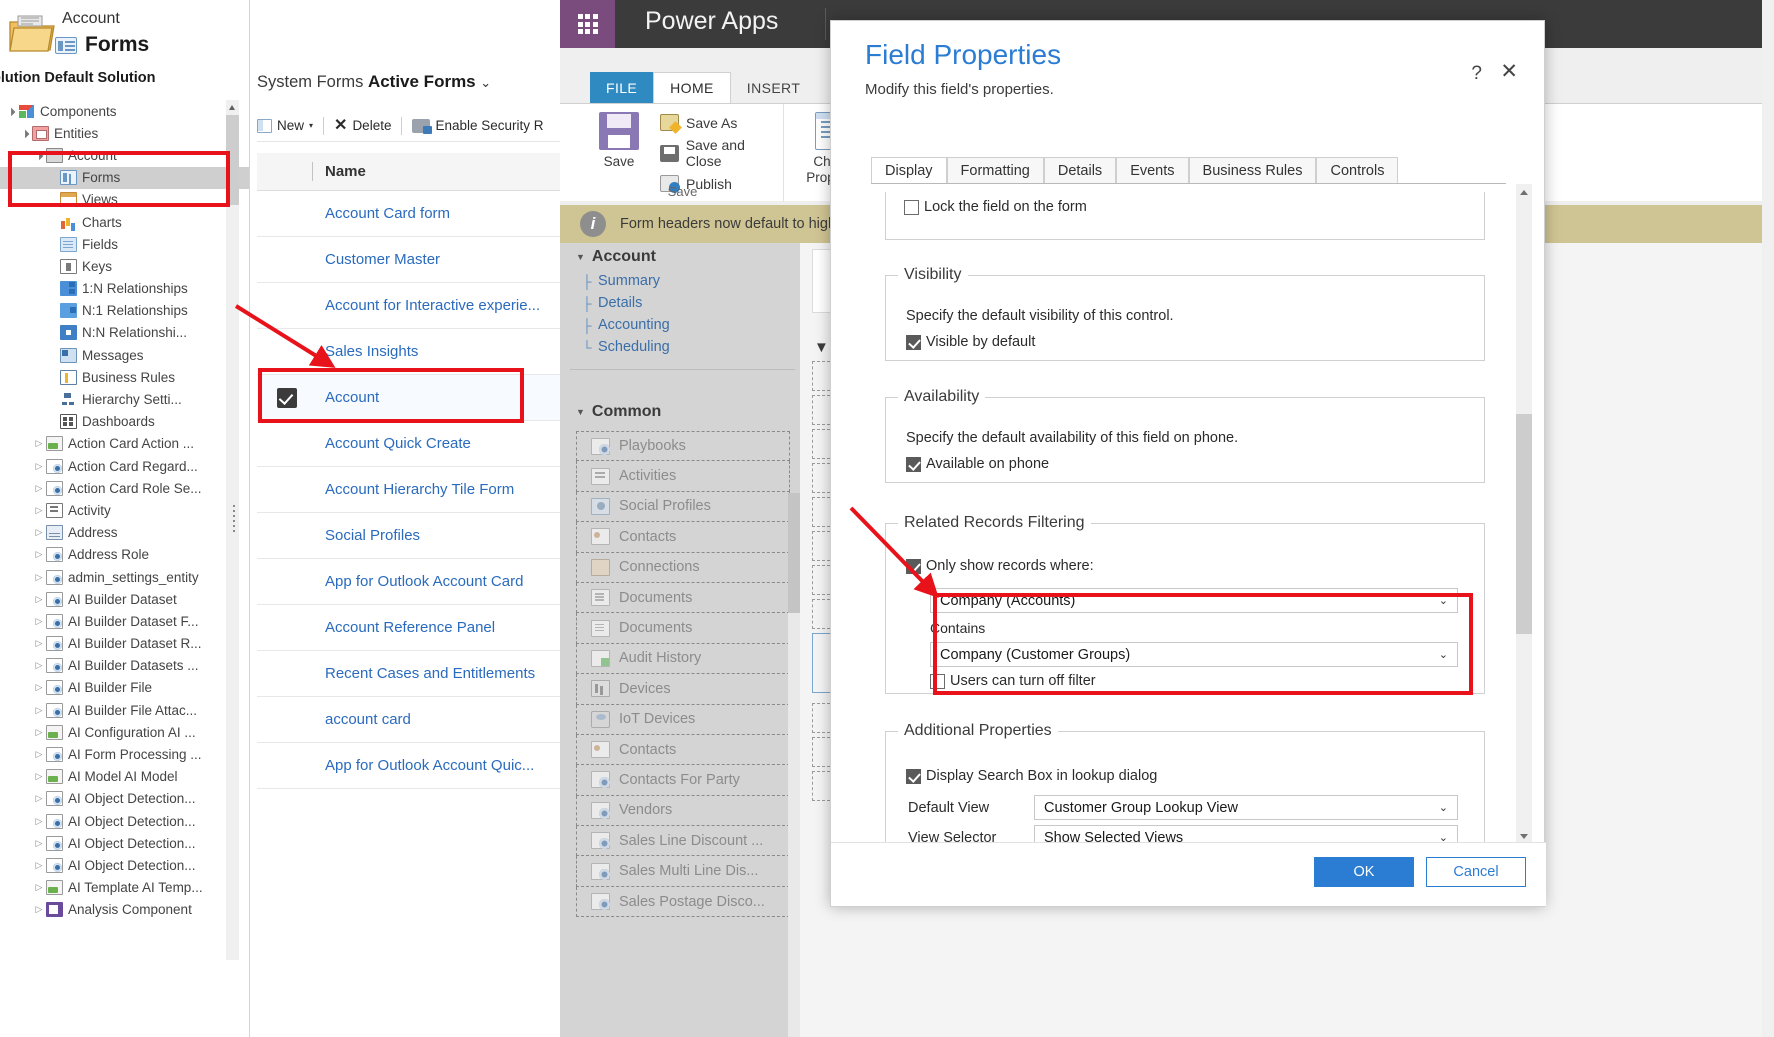 This screenshot has height=1037, width=1774. I want to click on common-item: Audit History, so click(683, 659).